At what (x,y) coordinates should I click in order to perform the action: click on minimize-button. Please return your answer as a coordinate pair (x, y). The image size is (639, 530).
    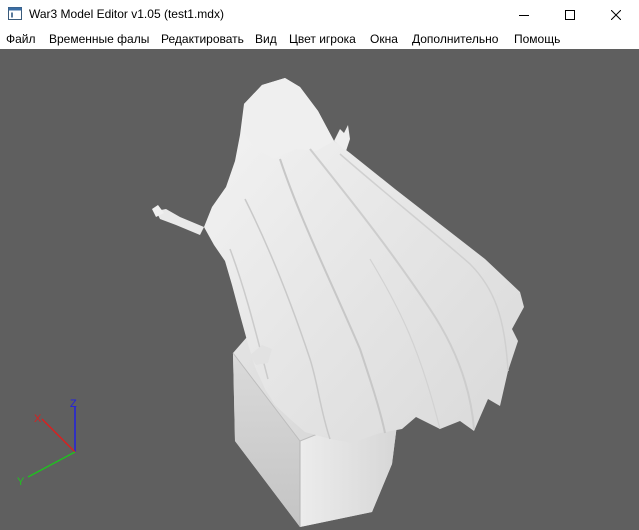
    Looking at the image, I should click on (524, 14).